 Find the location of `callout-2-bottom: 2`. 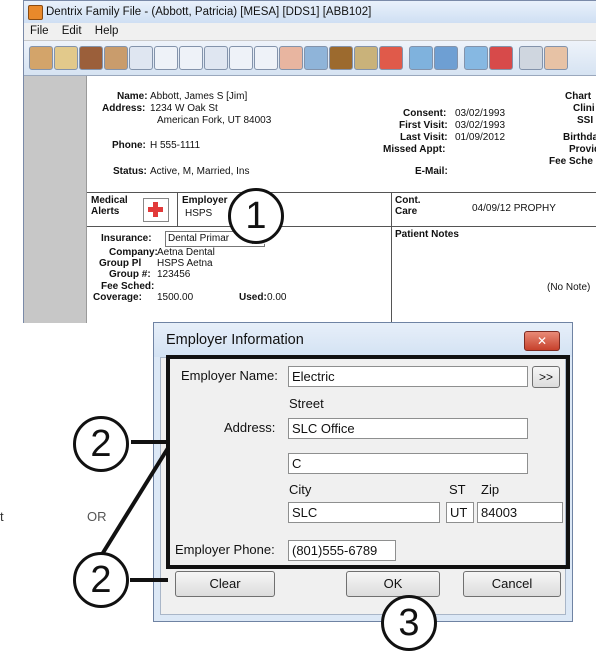

callout-2-bottom: 2 is located at coordinates (101, 580).